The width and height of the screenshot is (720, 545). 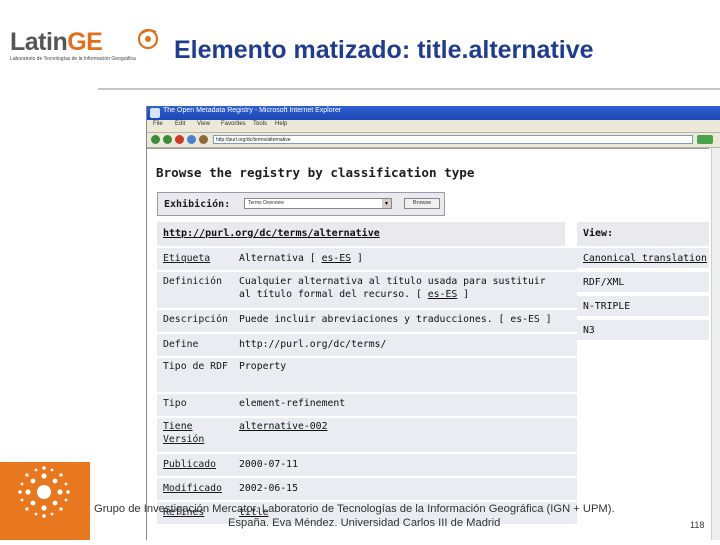 I want to click on view-header: View:, so click(x=643, y=234).